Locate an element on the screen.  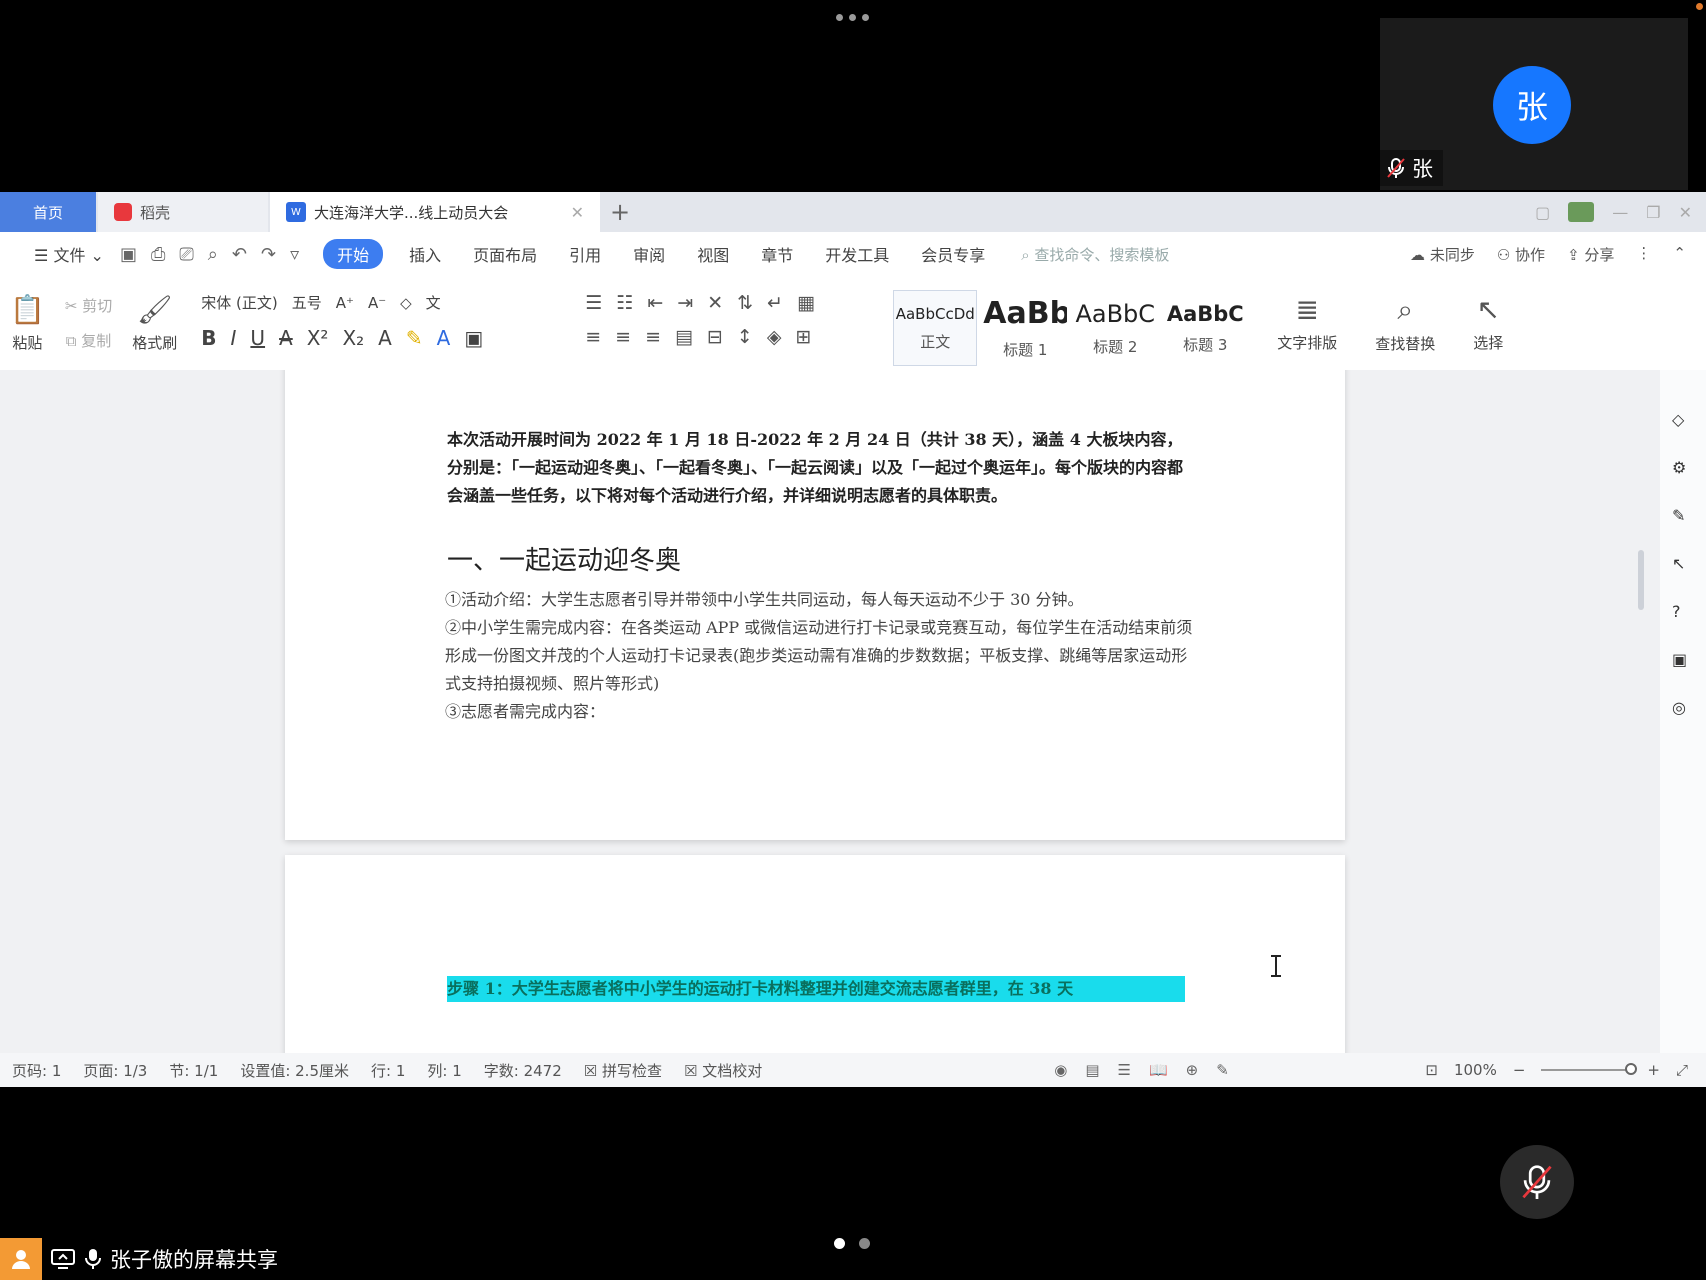
web-view-icon: ⊕ is located at coordinates (1192, 1070).